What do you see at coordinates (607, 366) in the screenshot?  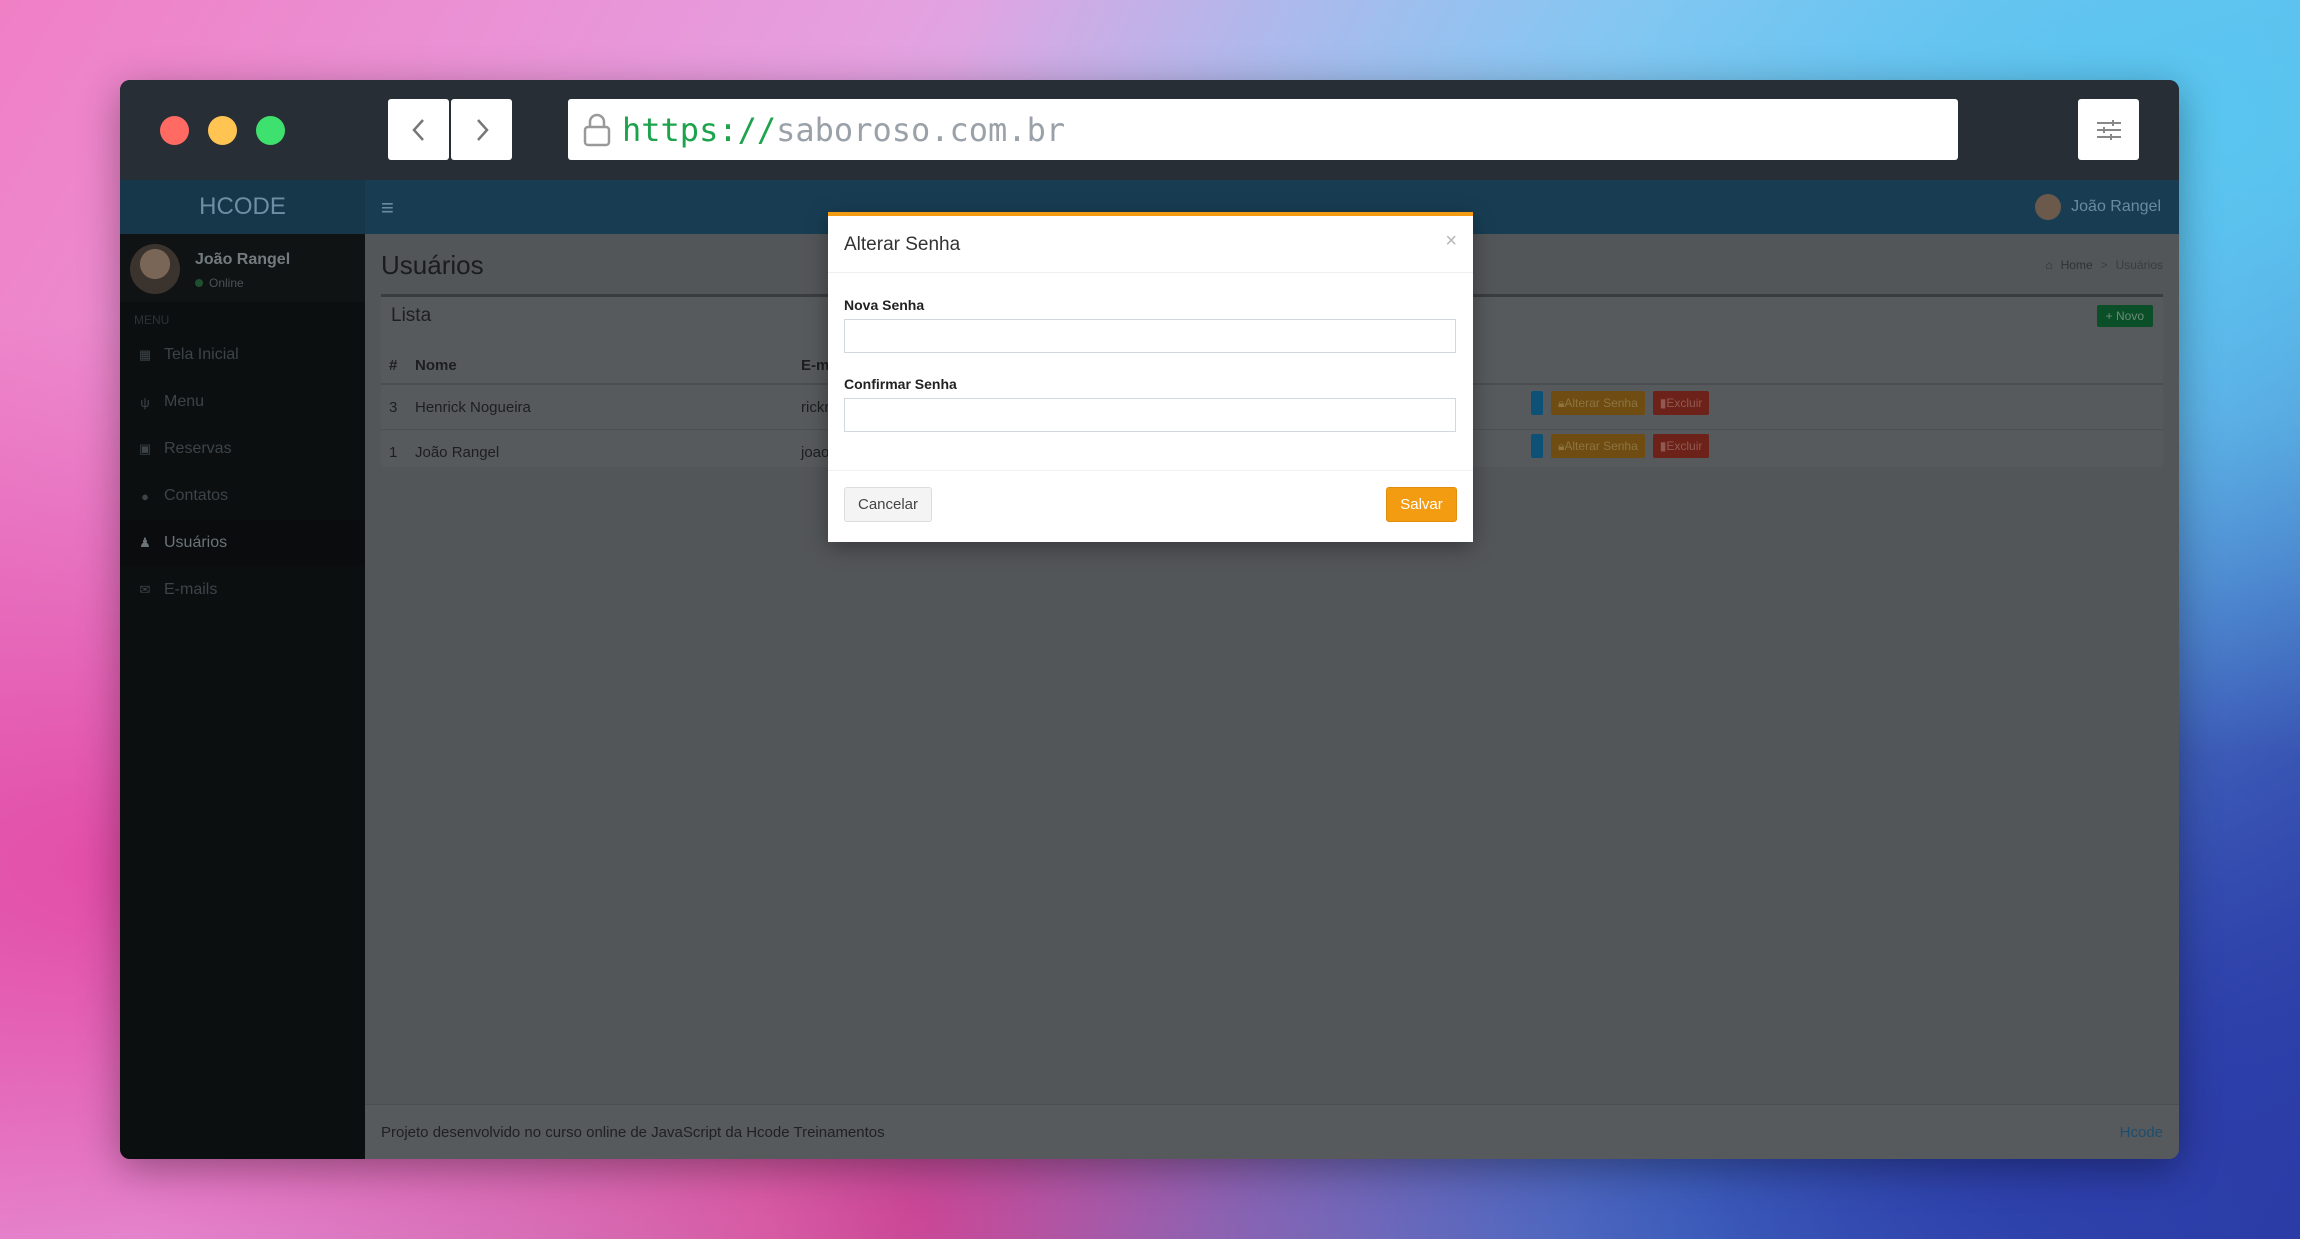 I see `column-header-nome: Nome` at bounding box center [607, 366].